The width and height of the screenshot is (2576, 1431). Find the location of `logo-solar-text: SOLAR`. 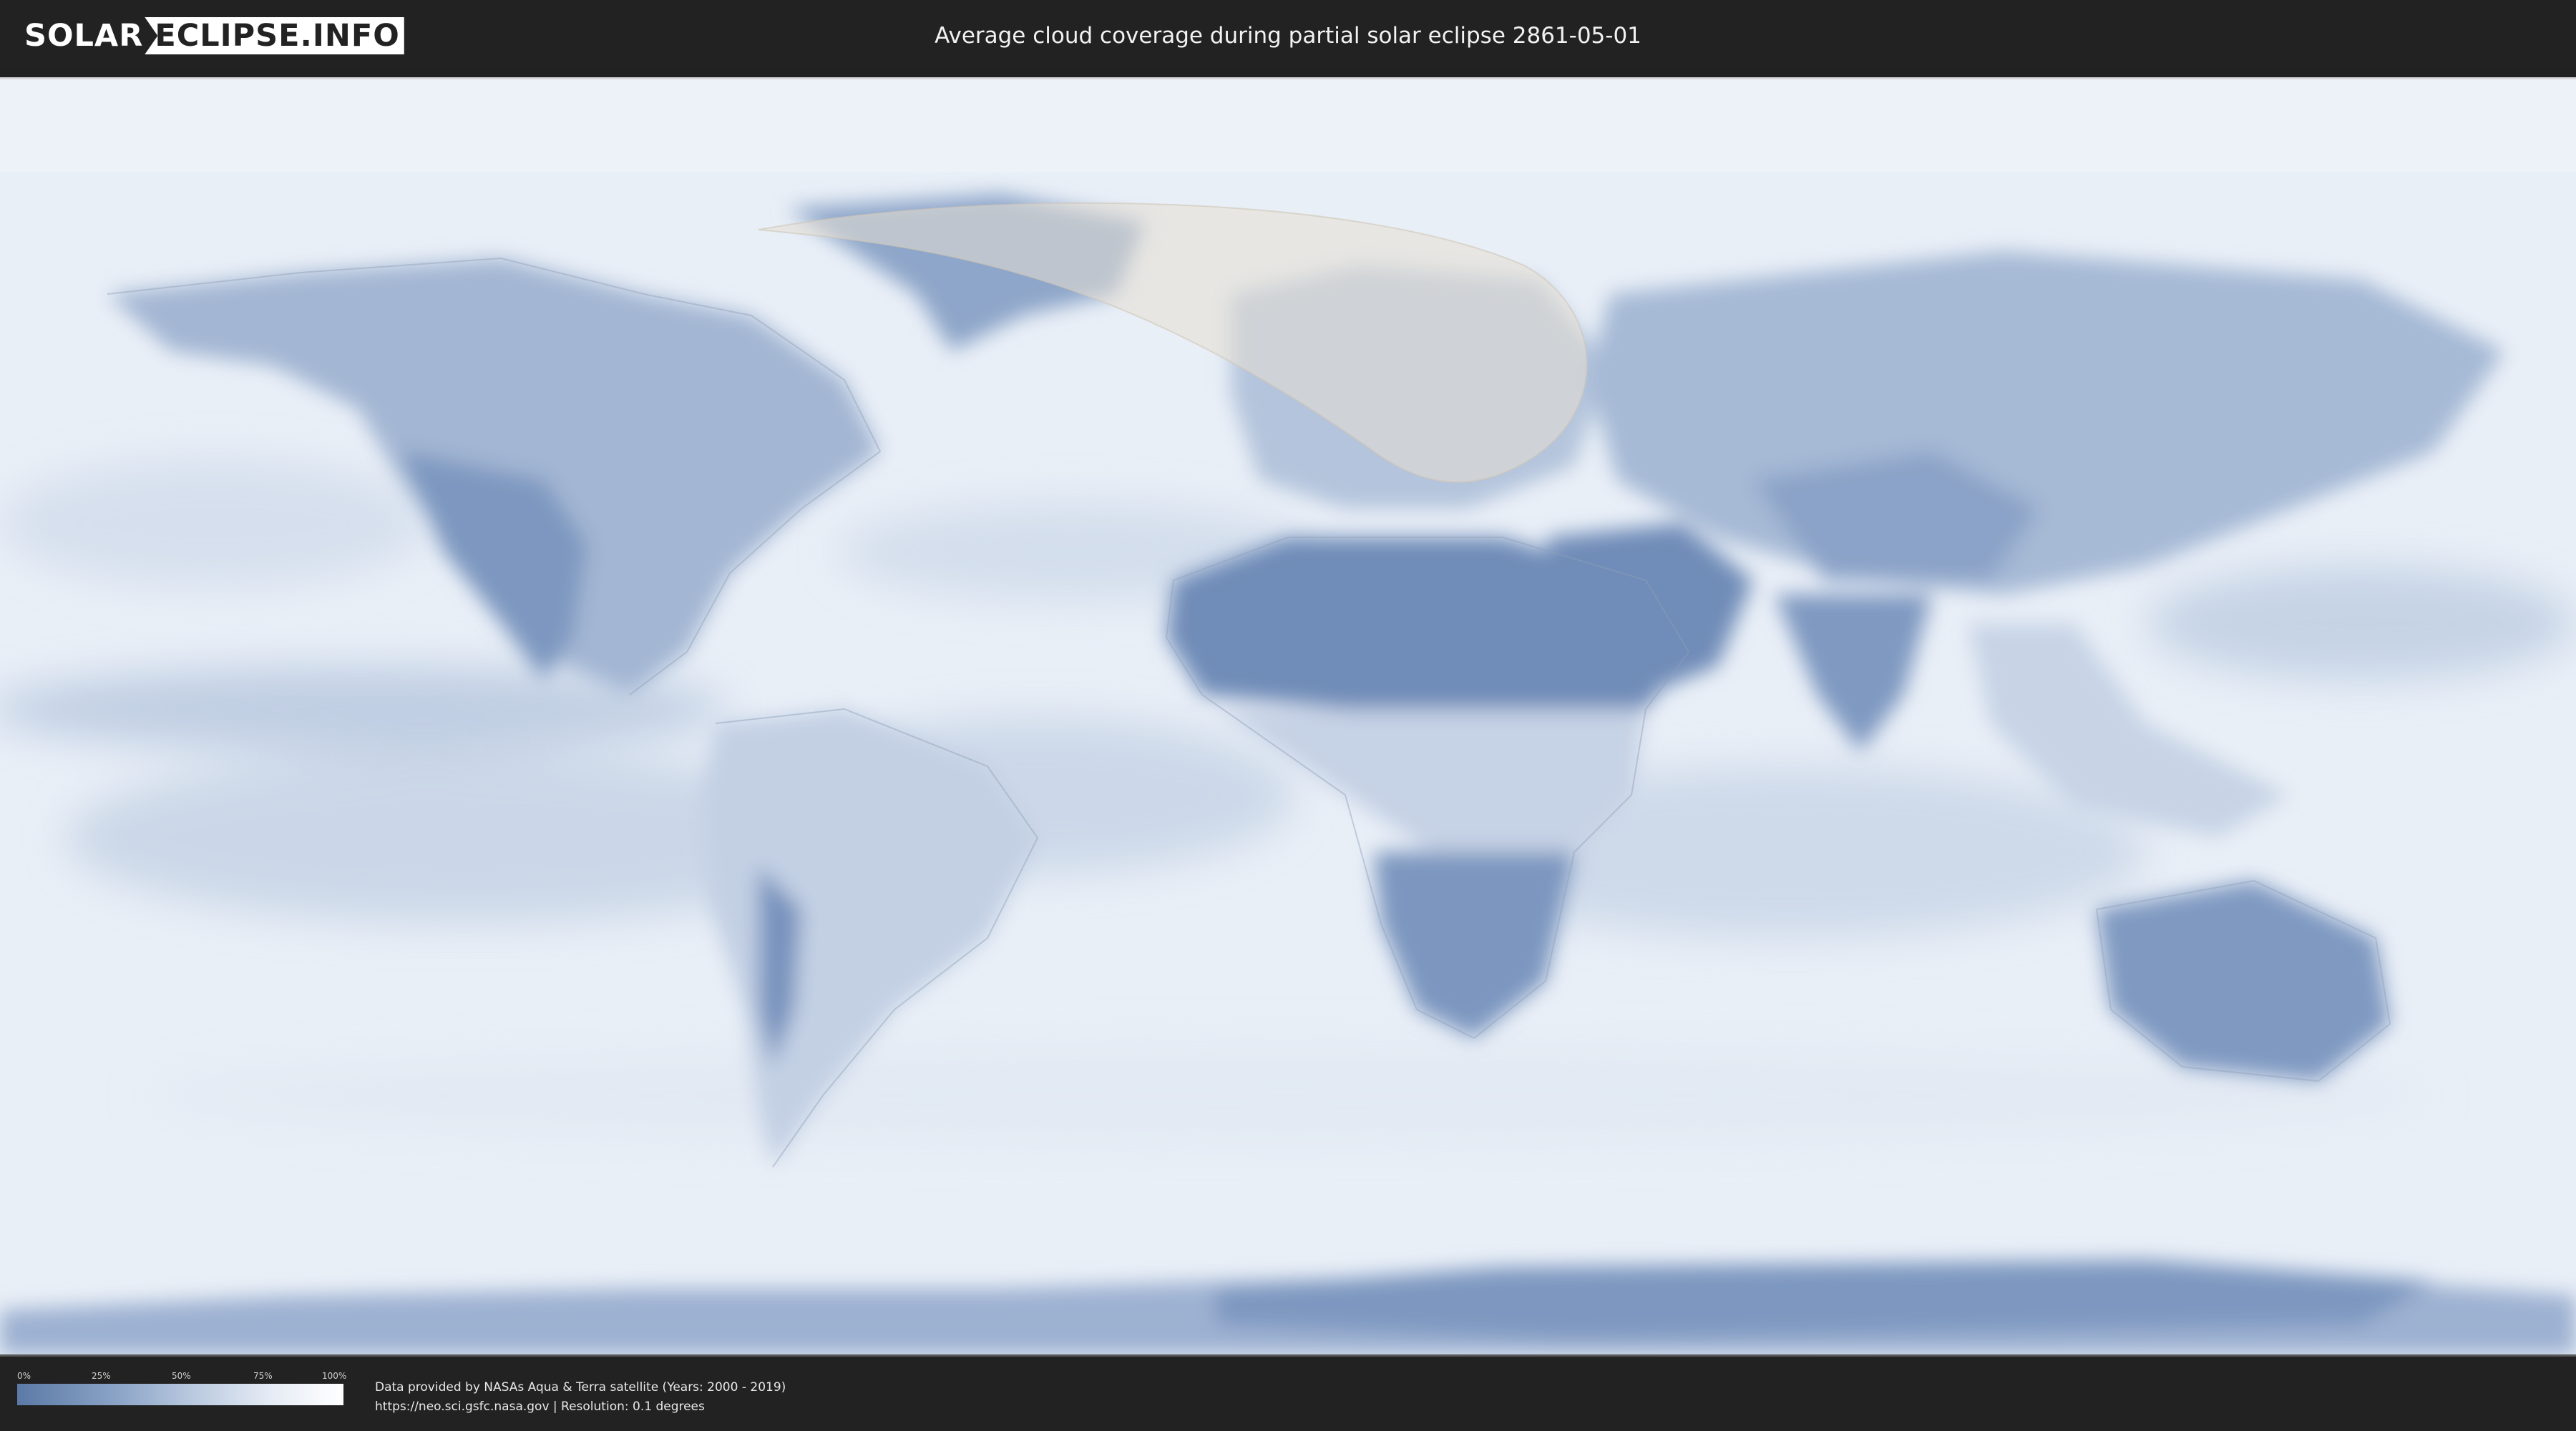

logo-solar-text: SOLAR is located at coordinates (84, 36).